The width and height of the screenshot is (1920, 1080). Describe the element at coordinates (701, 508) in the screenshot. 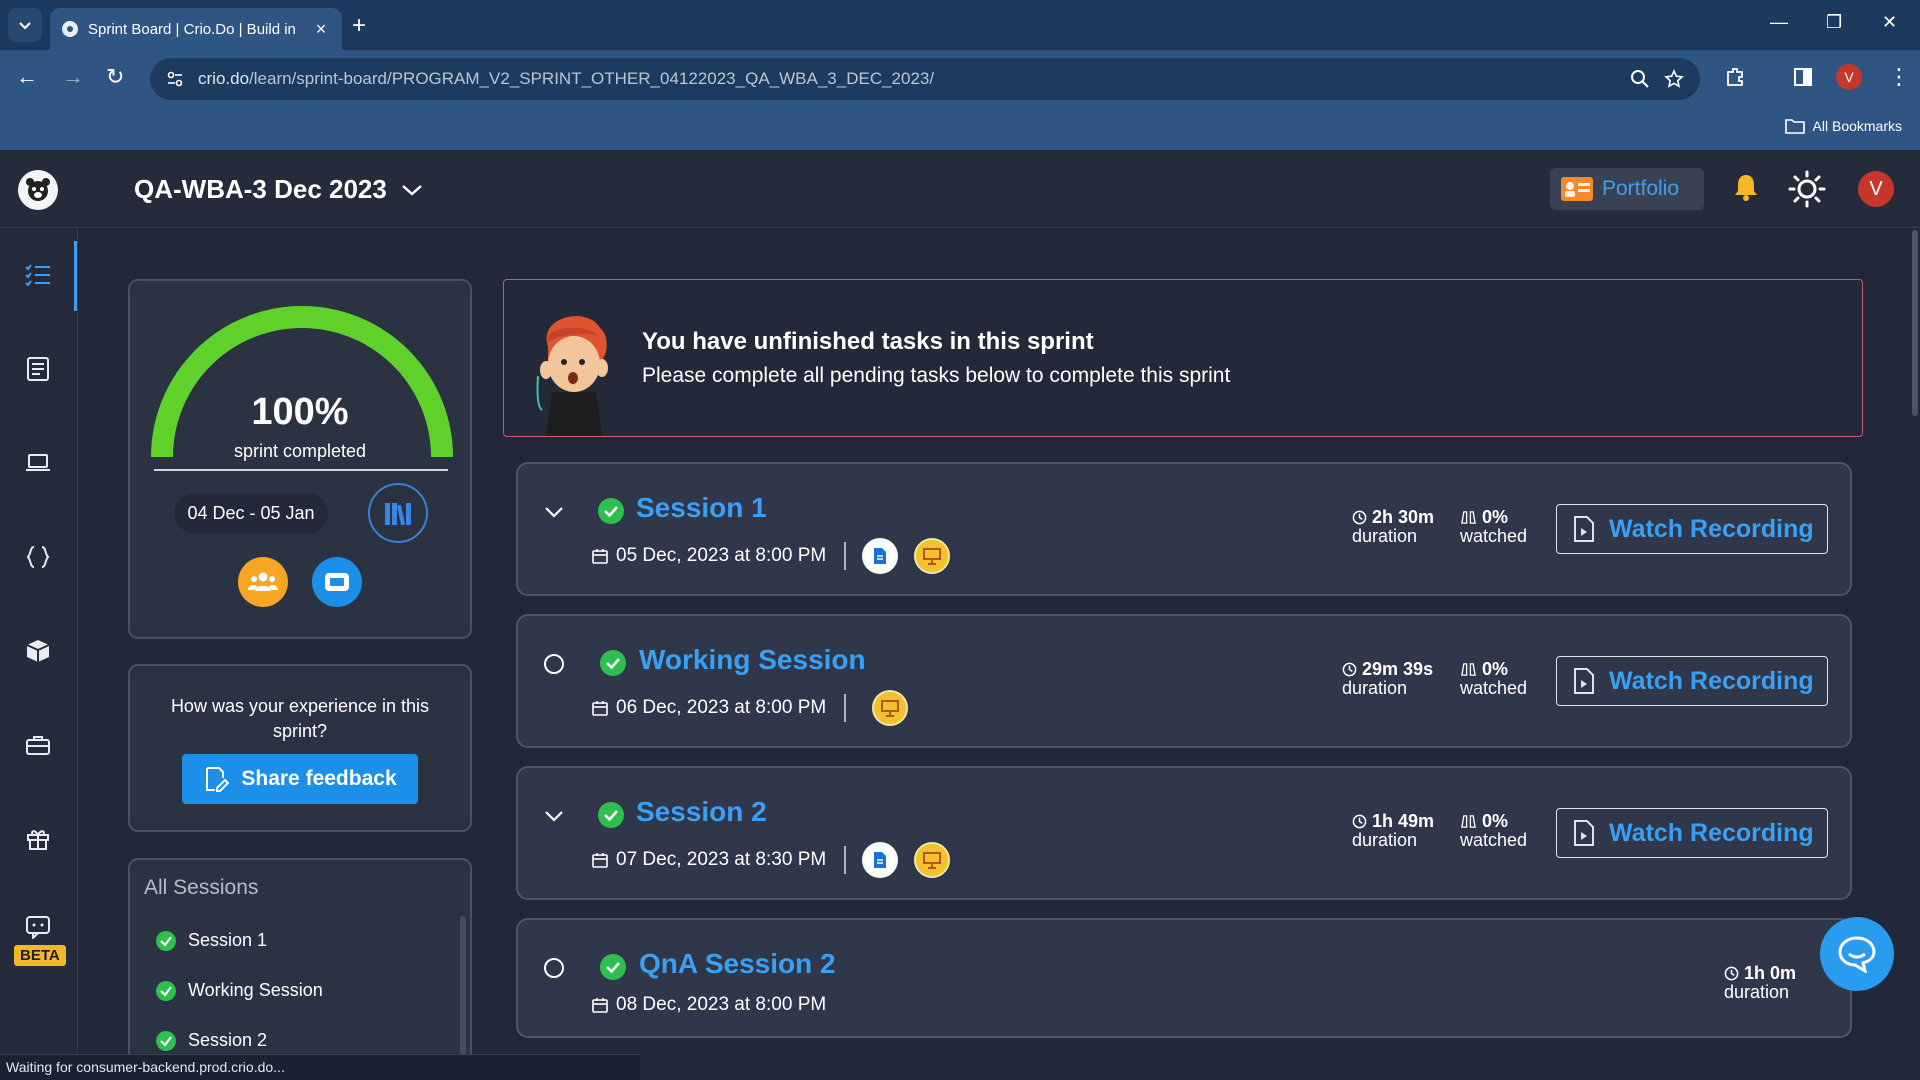

I see `session-title: Session 1` at that location.